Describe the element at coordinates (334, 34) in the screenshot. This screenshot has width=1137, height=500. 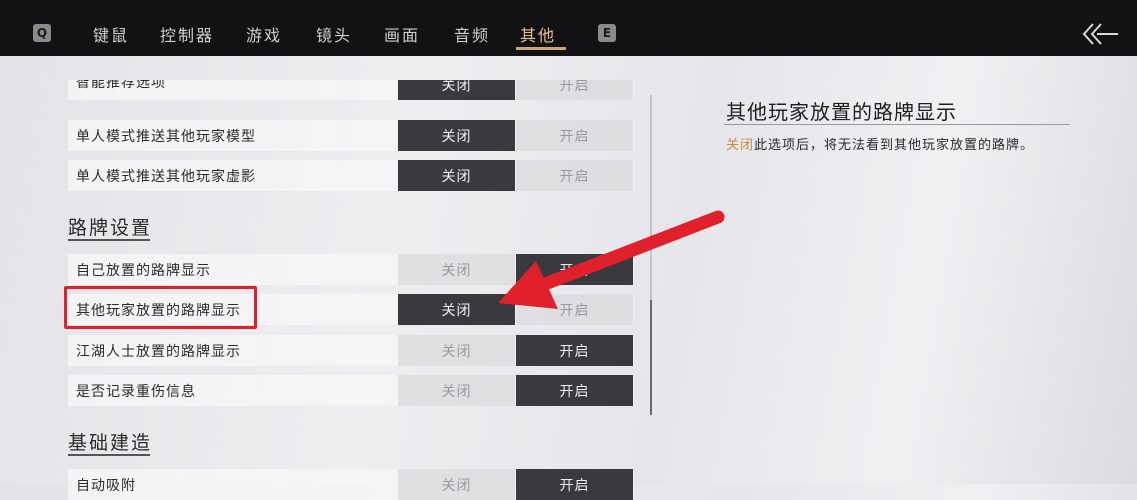
I see `tab-camera: 镜头` at that location.